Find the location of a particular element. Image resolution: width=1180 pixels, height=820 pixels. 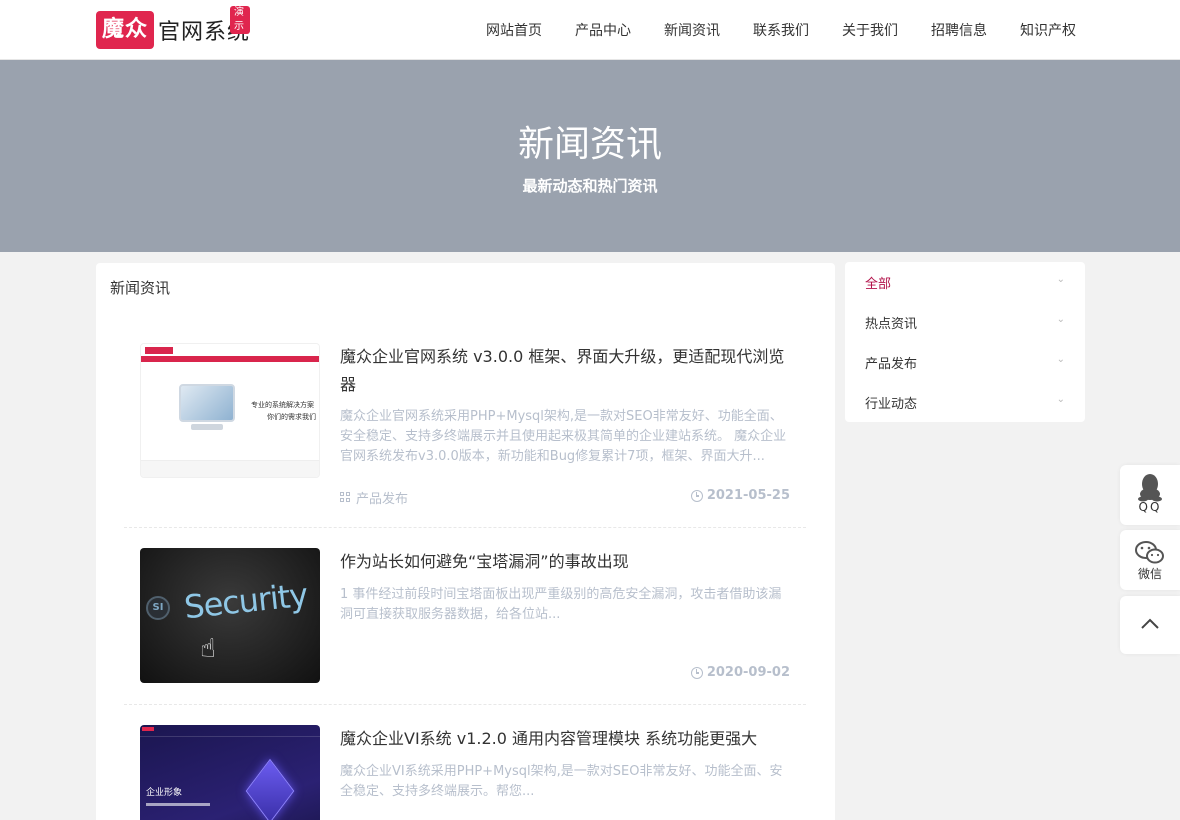

site-logo: 魔众 官网系统 演示 is located at coordinates (173, 28).